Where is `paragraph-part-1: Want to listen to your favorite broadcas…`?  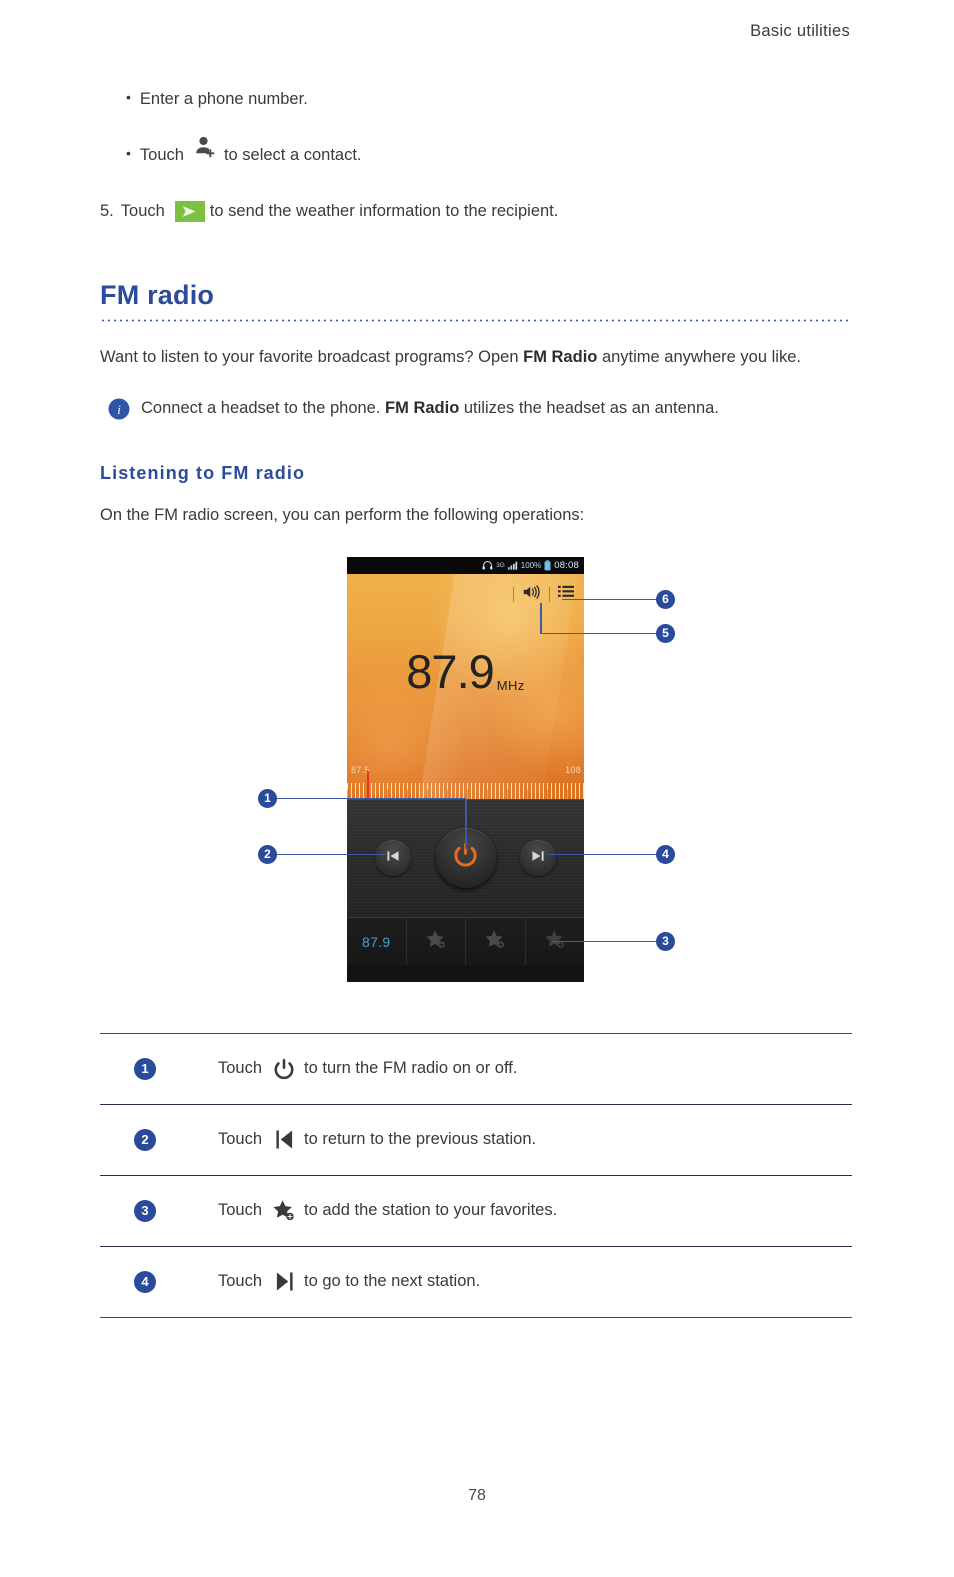 paragraph-part-1: Want to listen to your favorite broadcas… is located at coordinates (312, 356).